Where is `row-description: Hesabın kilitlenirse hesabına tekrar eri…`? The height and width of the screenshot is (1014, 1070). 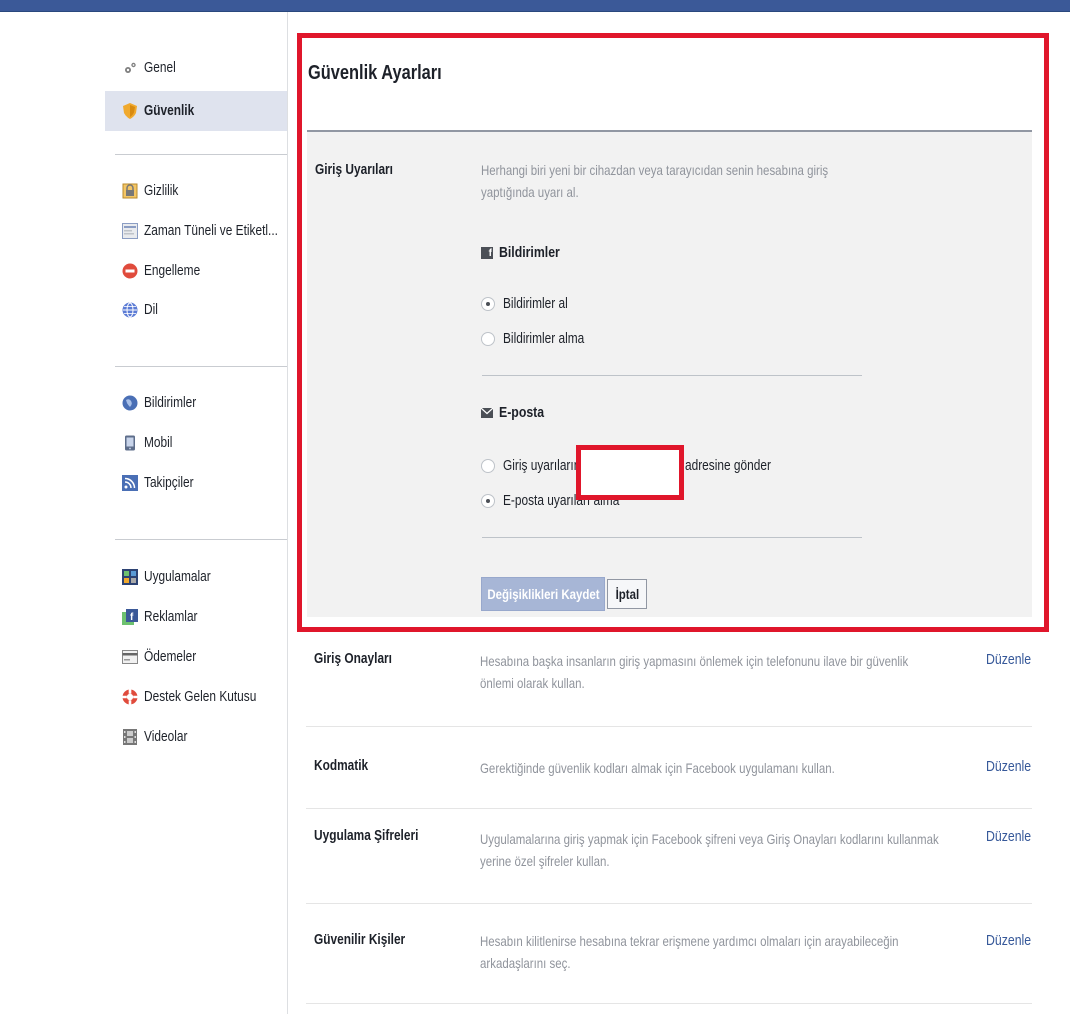 row-description: Hesabın kilitlenirse hesabına tekrar eri… is located at coordinates (689, 952).